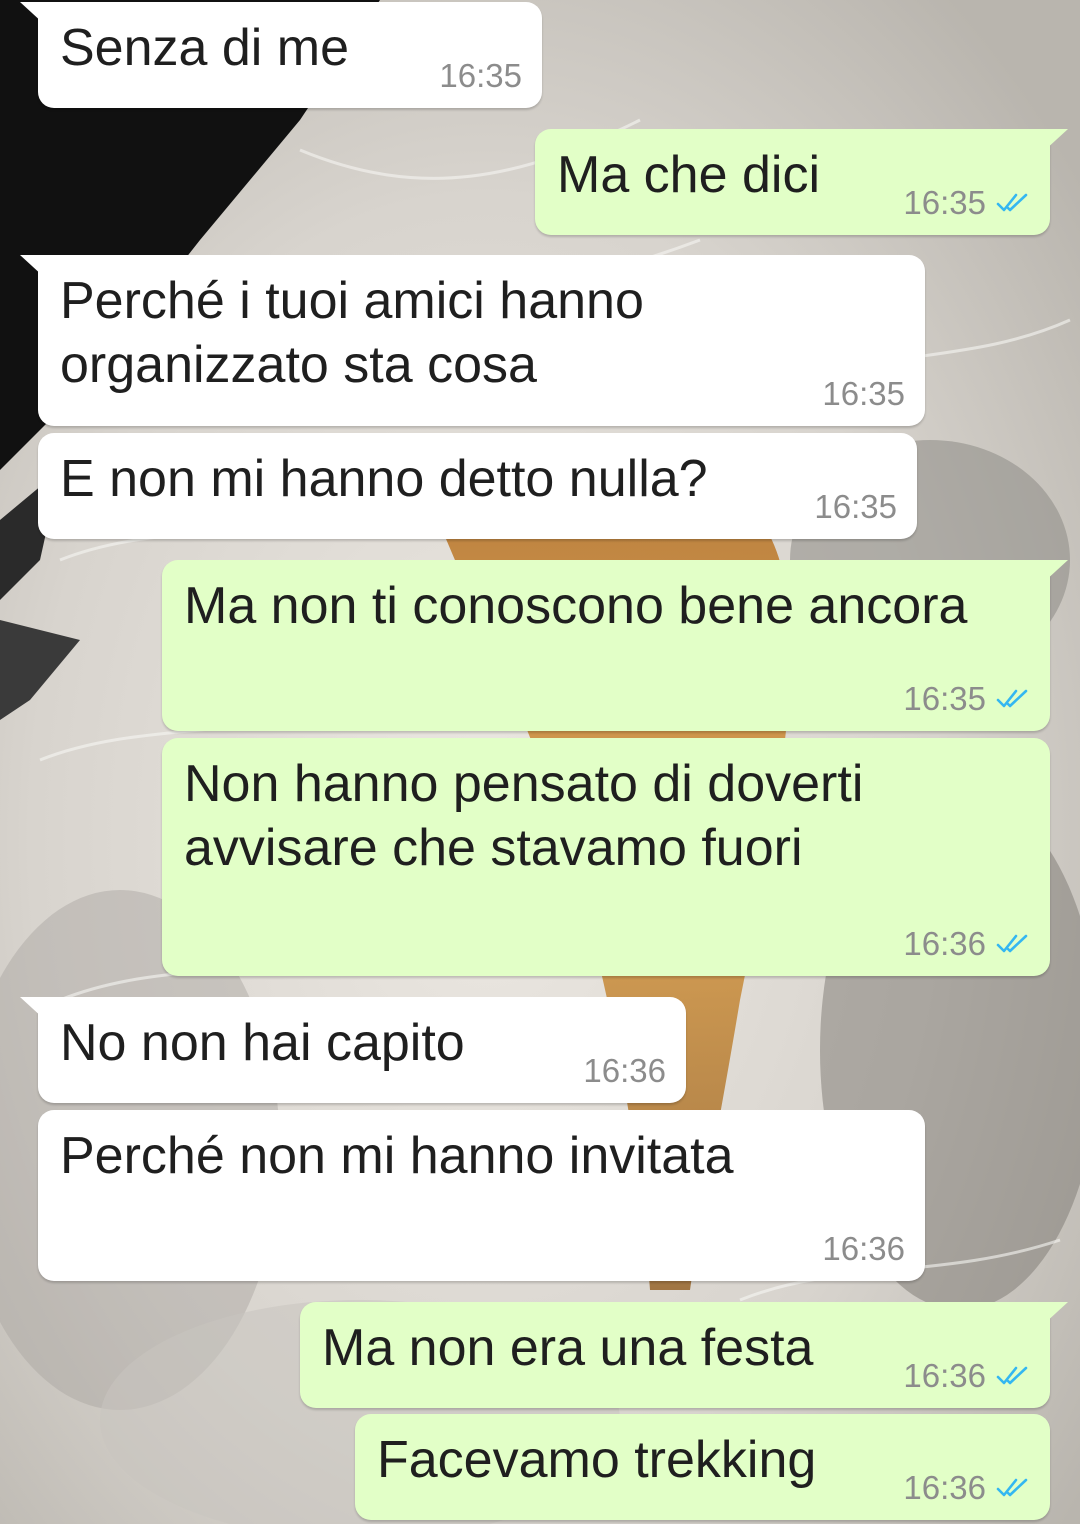 This screenshot has width=1080, height=1524. What do you see at coordinates (397, 1156) in the screenshot?
I see `message-text: Perché non mi hanno invitata` at bounding box center [397, 1156].